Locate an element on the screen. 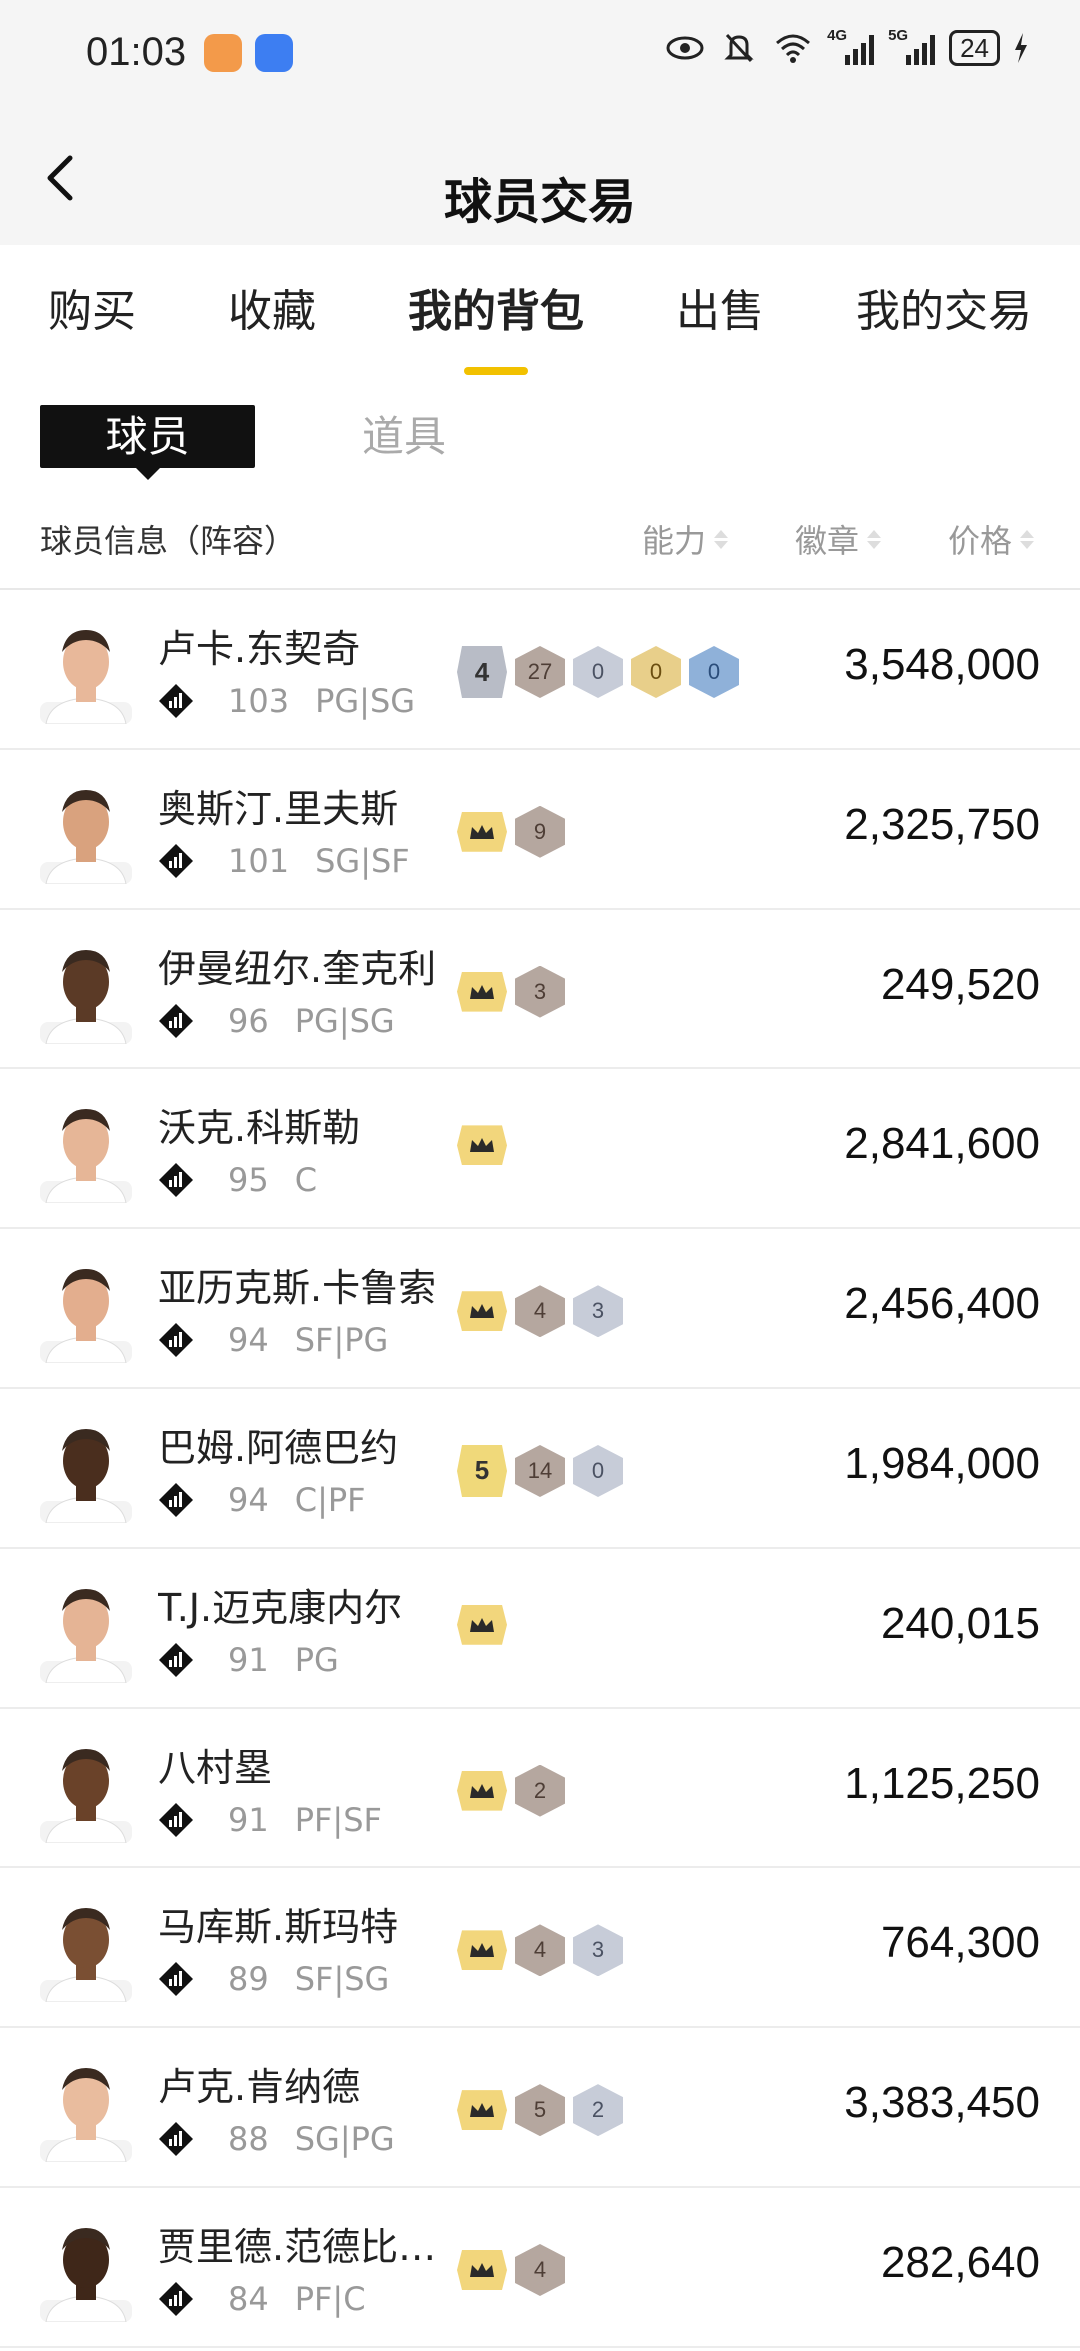  player-meta: 91 PG is located at coordinates (248, 1660).